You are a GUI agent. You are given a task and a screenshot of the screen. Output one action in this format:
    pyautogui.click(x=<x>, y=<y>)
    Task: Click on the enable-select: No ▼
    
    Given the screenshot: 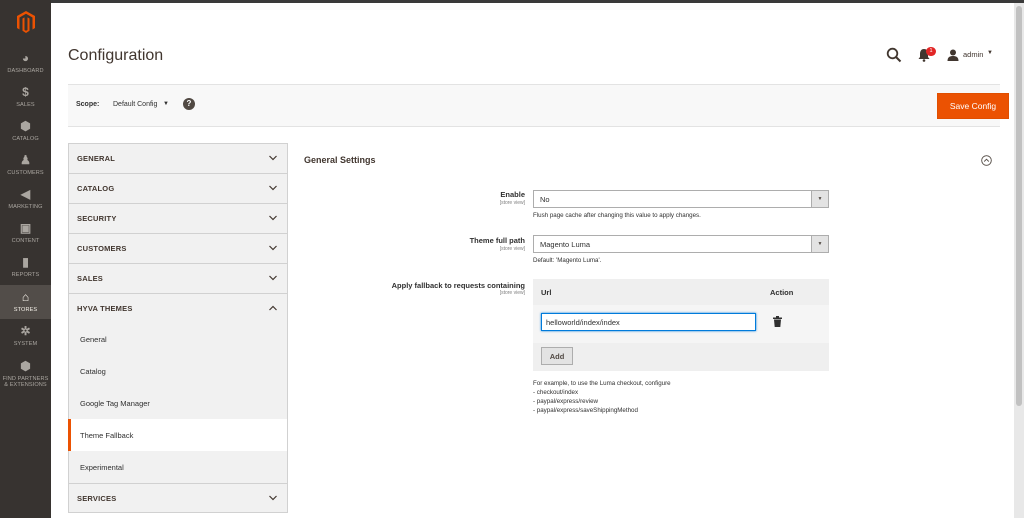 What is the action you would take?
    pyautogui.click(x=681, y=199)
    